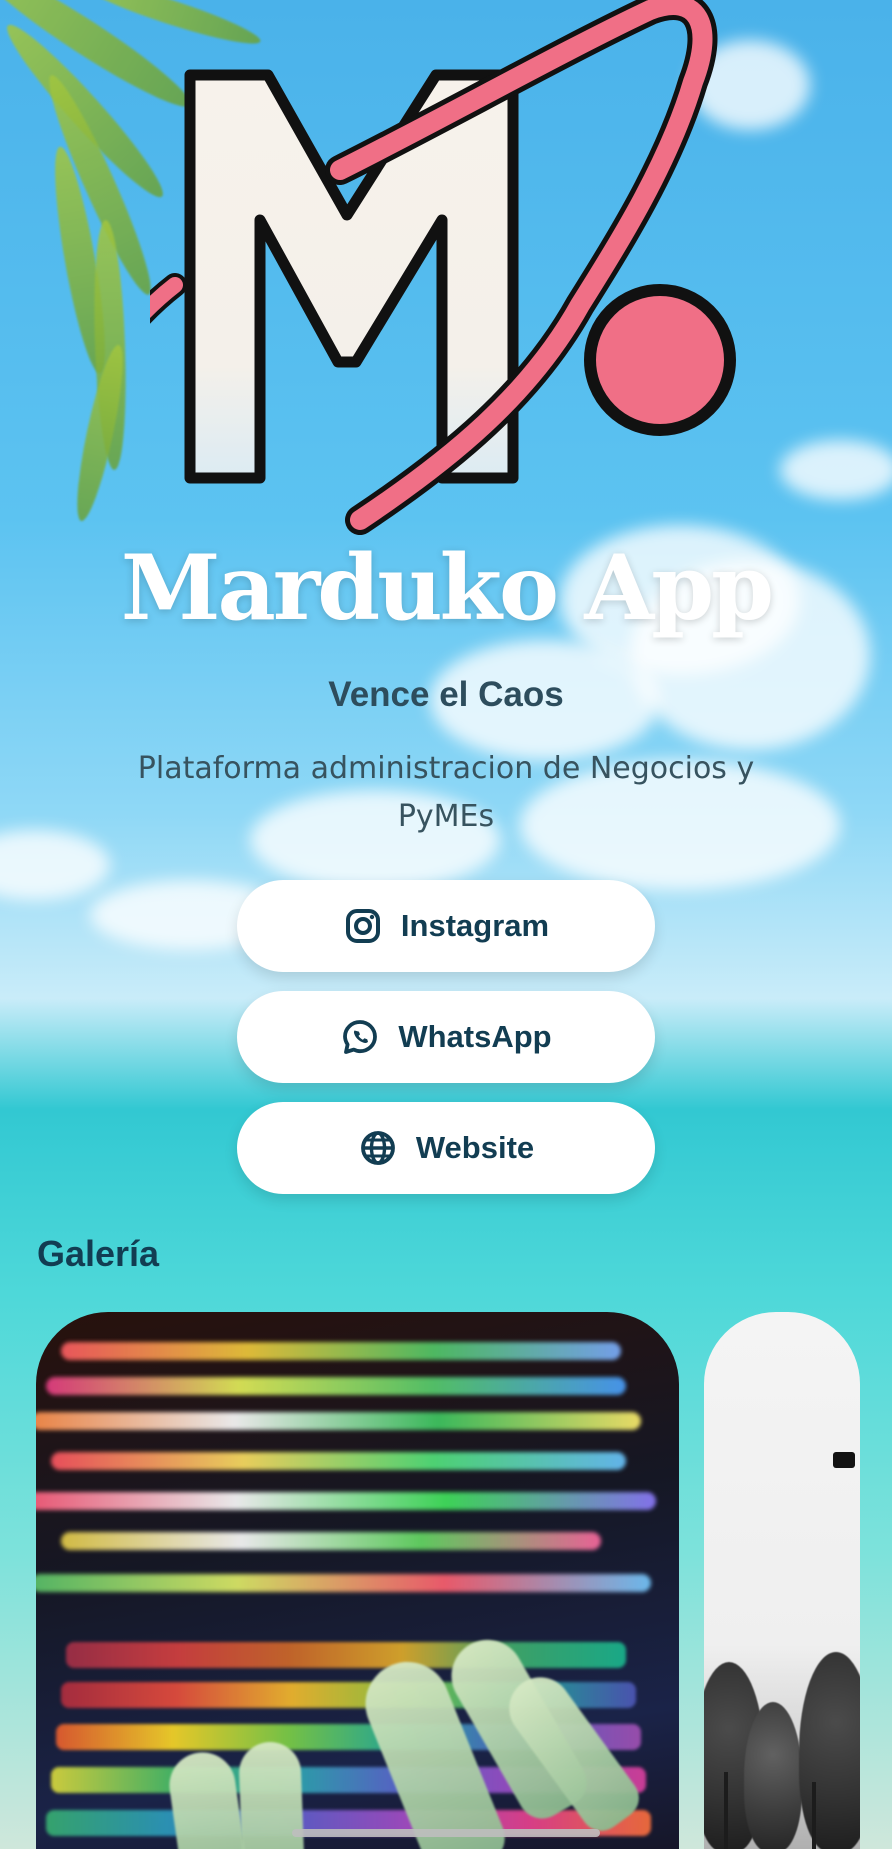  I want to click on whatsapp-button: WhatsApp, so click(446, 1037).